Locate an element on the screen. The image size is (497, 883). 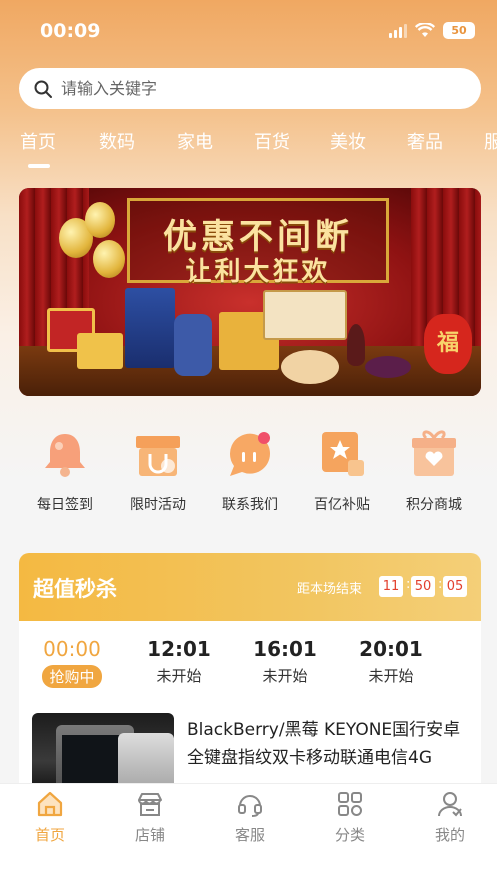
quick-label: 积分商城 is located at coordinates (434, 505).